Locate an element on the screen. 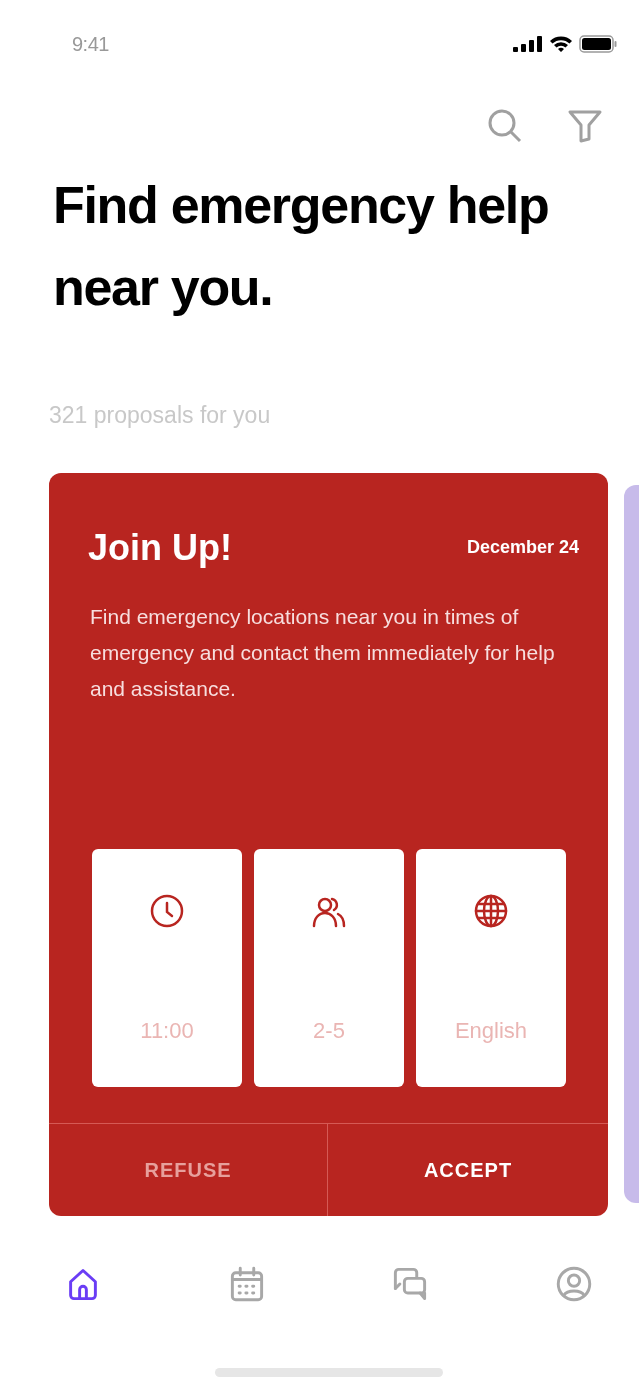 Image resolution: width=639 pixels, height=1389 pixels. detail-value: English is located at coordinates (491, 1030).